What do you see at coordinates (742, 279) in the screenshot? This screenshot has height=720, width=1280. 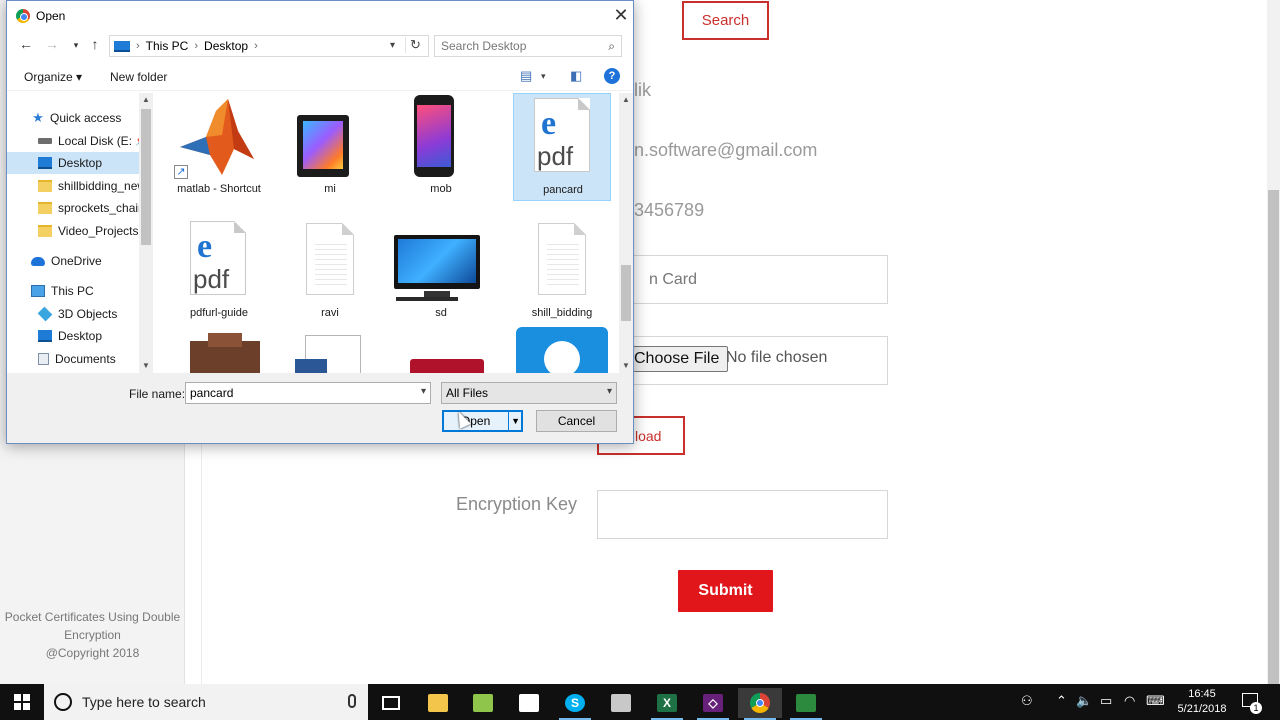 I see `document-type-input: n Card` at bounding box center [742, 279].